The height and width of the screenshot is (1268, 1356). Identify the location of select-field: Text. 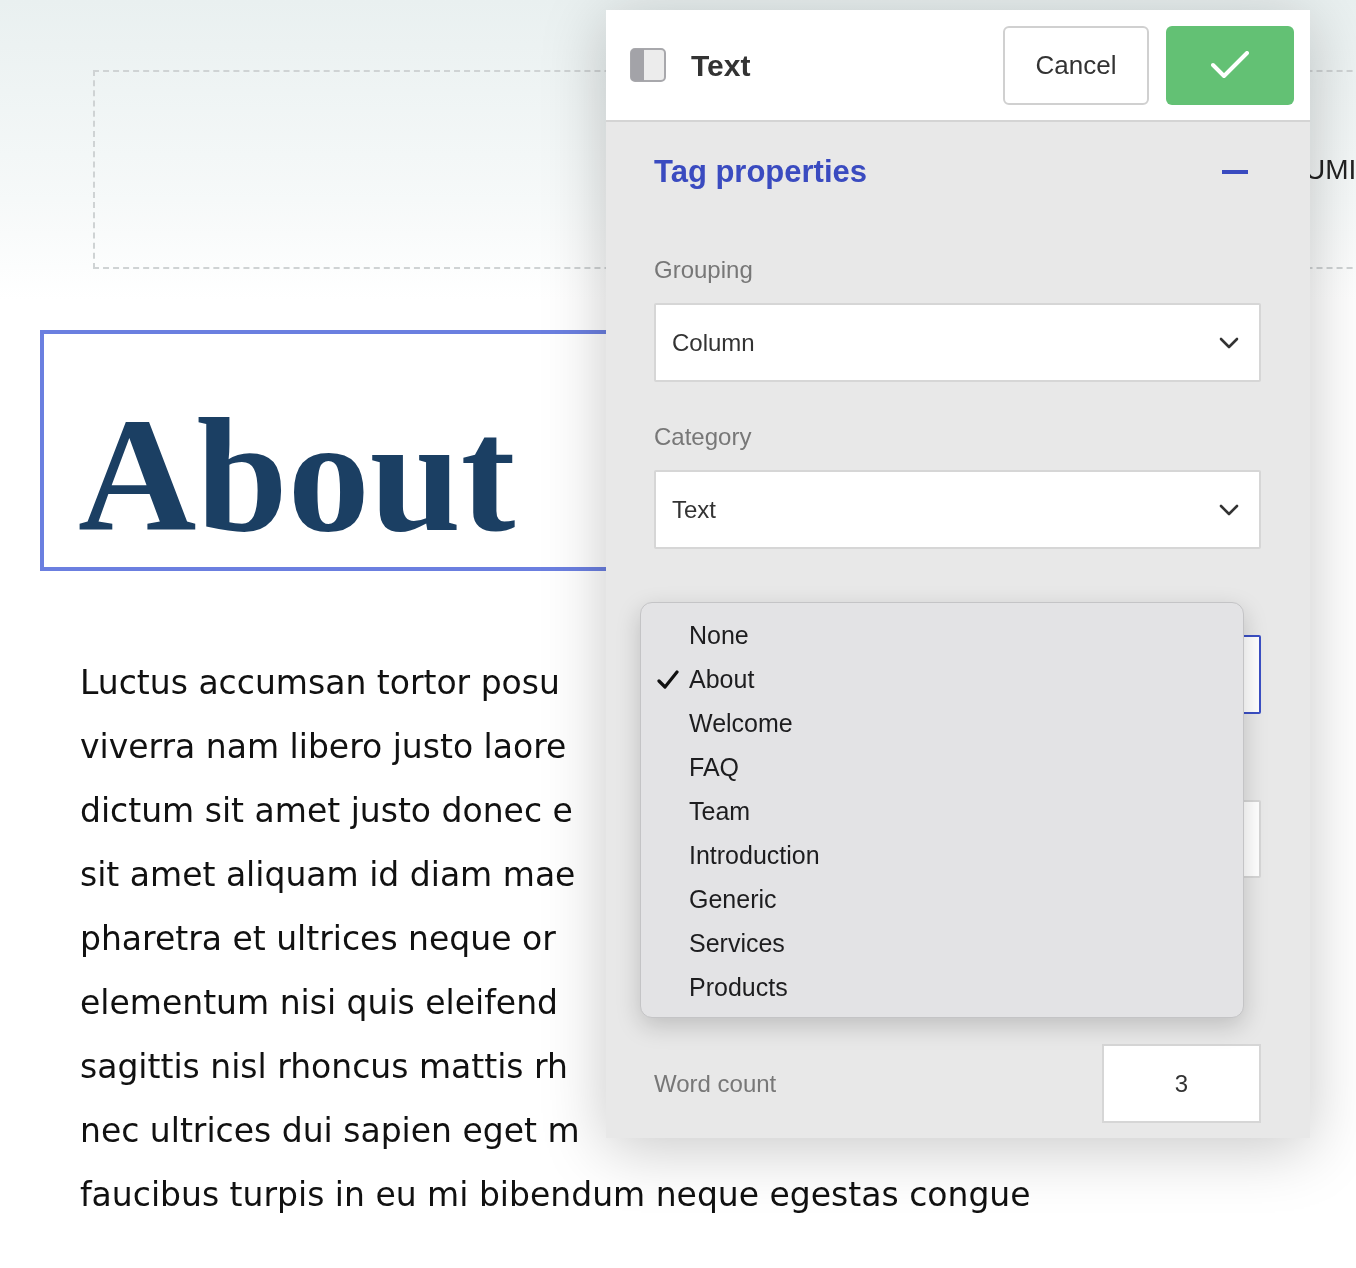
(957, 509).